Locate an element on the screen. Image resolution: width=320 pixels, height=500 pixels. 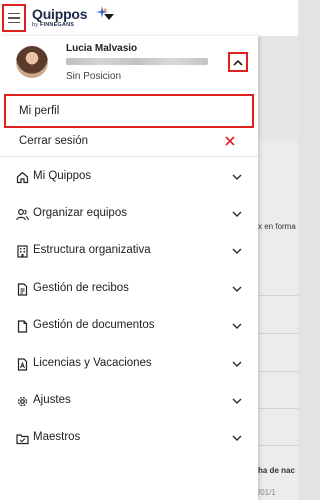
top-bar: Quippos by FINNEGANS is located at coordinates (149, 18).